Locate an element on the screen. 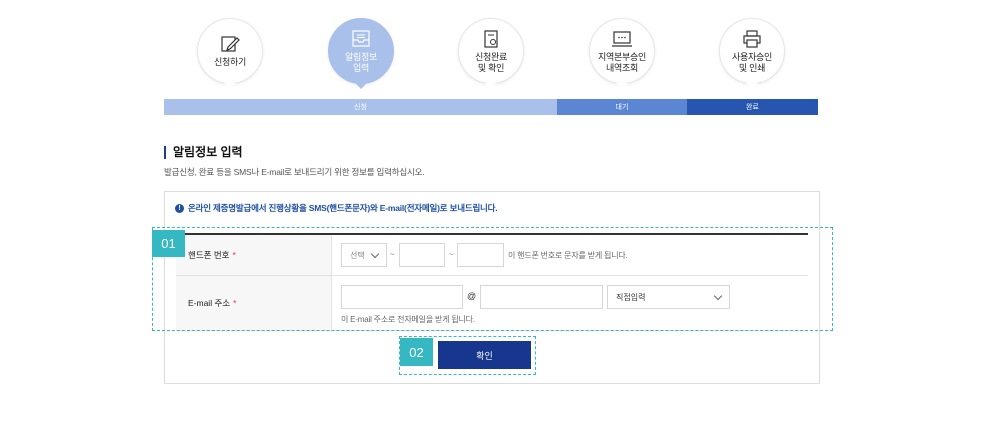 This screenshot has height=442, width=984. inbox-icon is located at coordinates (361, 38).